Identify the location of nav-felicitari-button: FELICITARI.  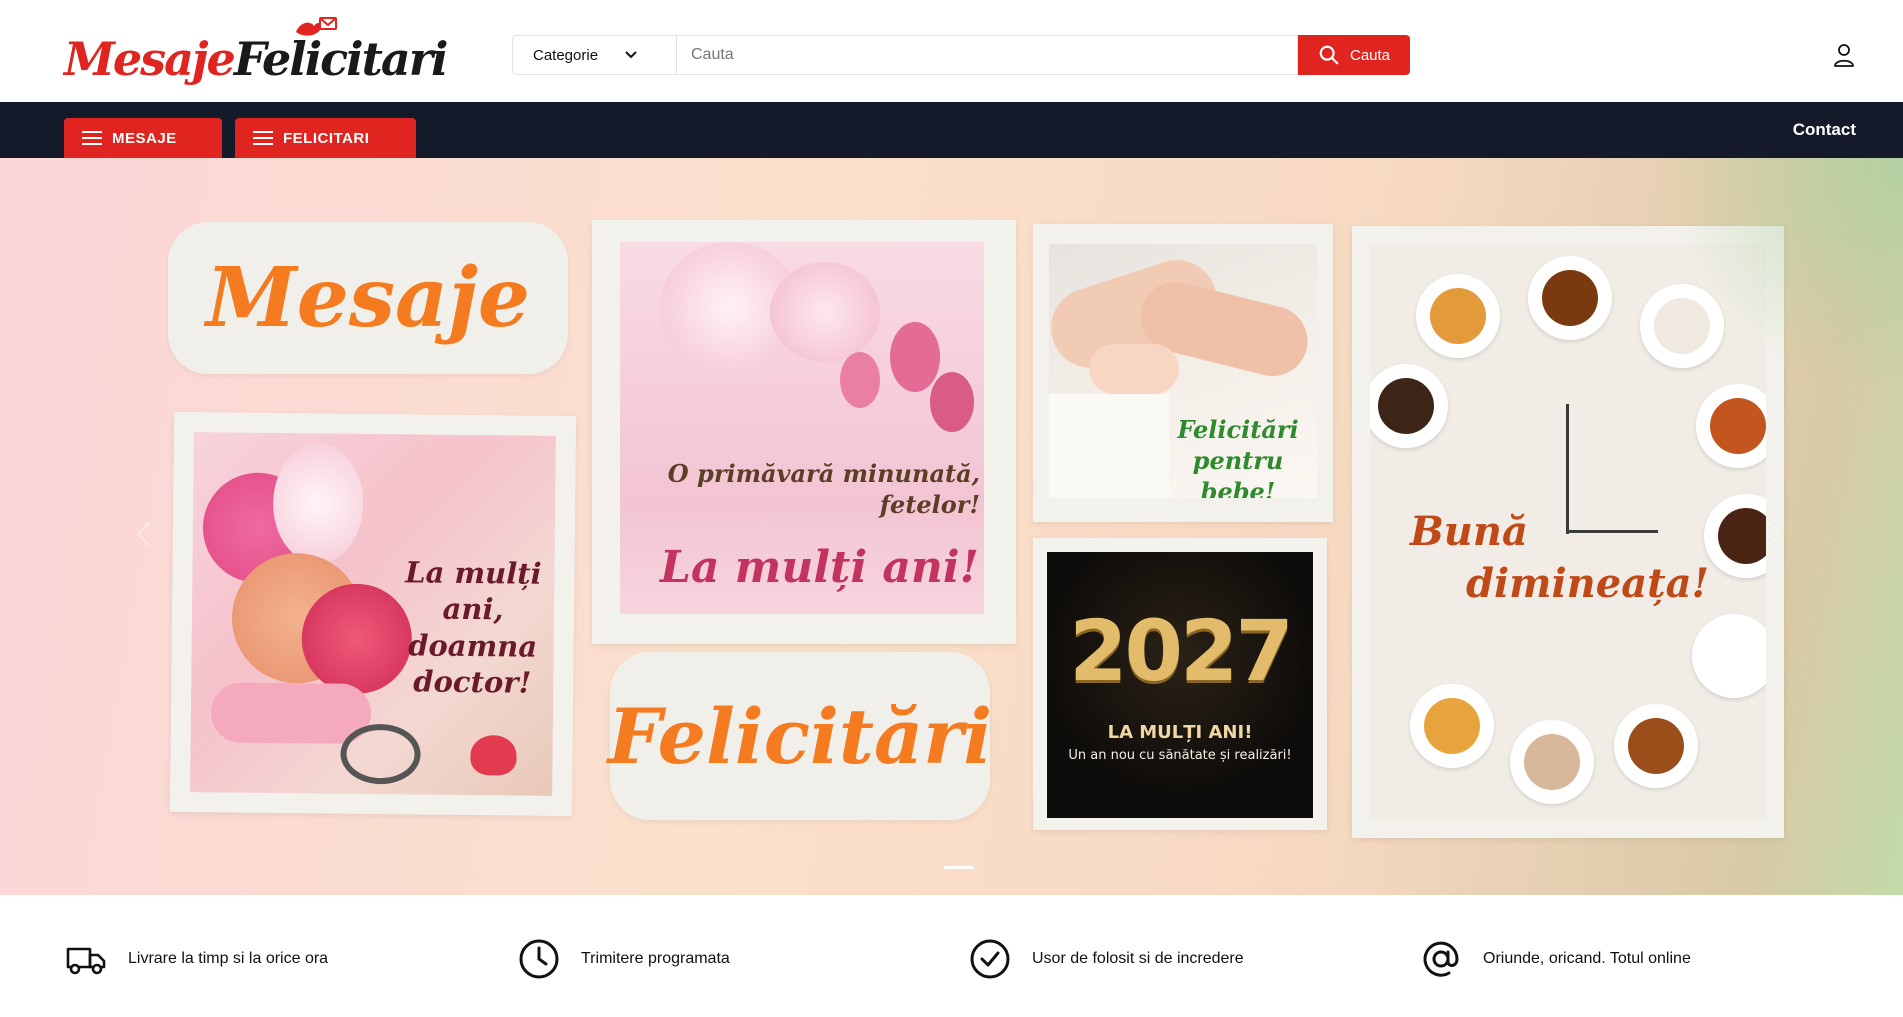
(325, 138).